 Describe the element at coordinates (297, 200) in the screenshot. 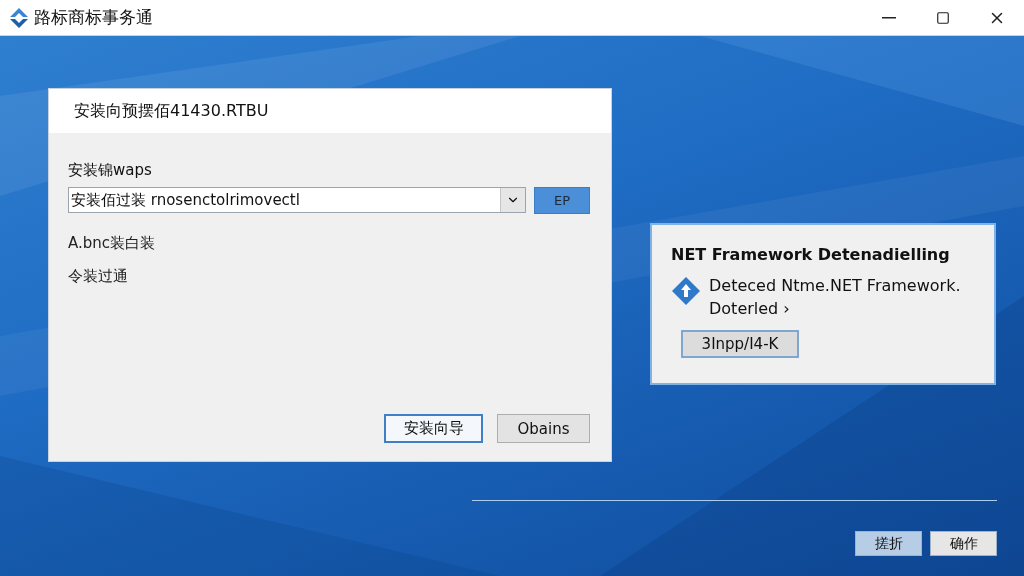

I see `combo-box: 安装佰过装 rnosenctolrimovectl` at that location.